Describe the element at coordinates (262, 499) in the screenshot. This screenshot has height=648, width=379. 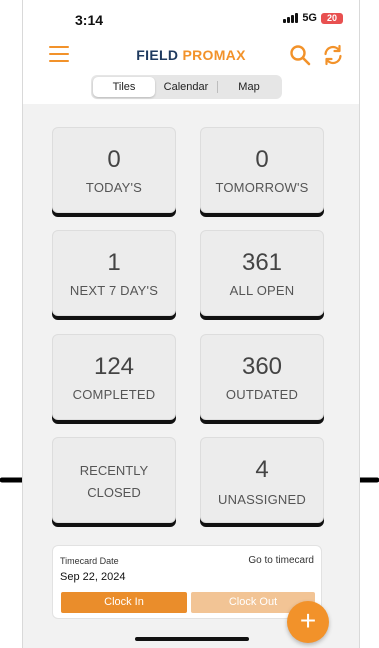
I see `tile-label: UNASSIGNED` at that location.